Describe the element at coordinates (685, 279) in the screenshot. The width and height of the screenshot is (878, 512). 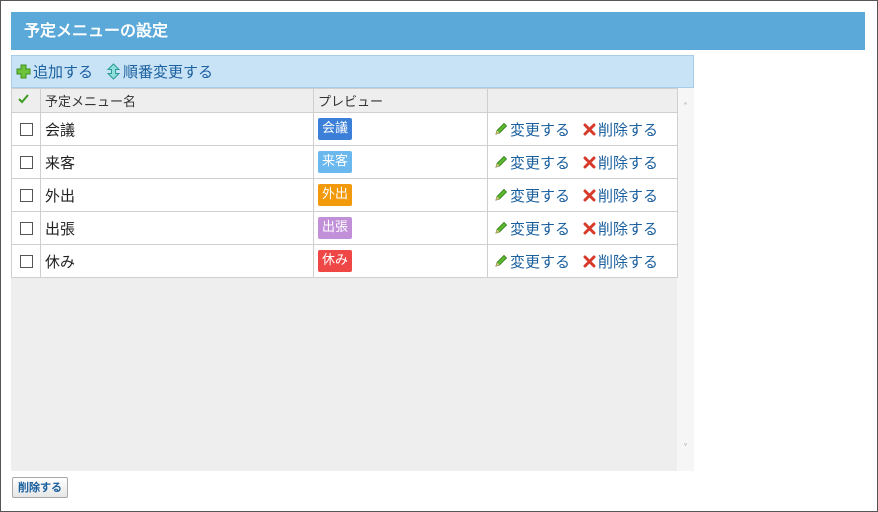
I see `vertical-scrollbar: ˄ ˅` at that location.